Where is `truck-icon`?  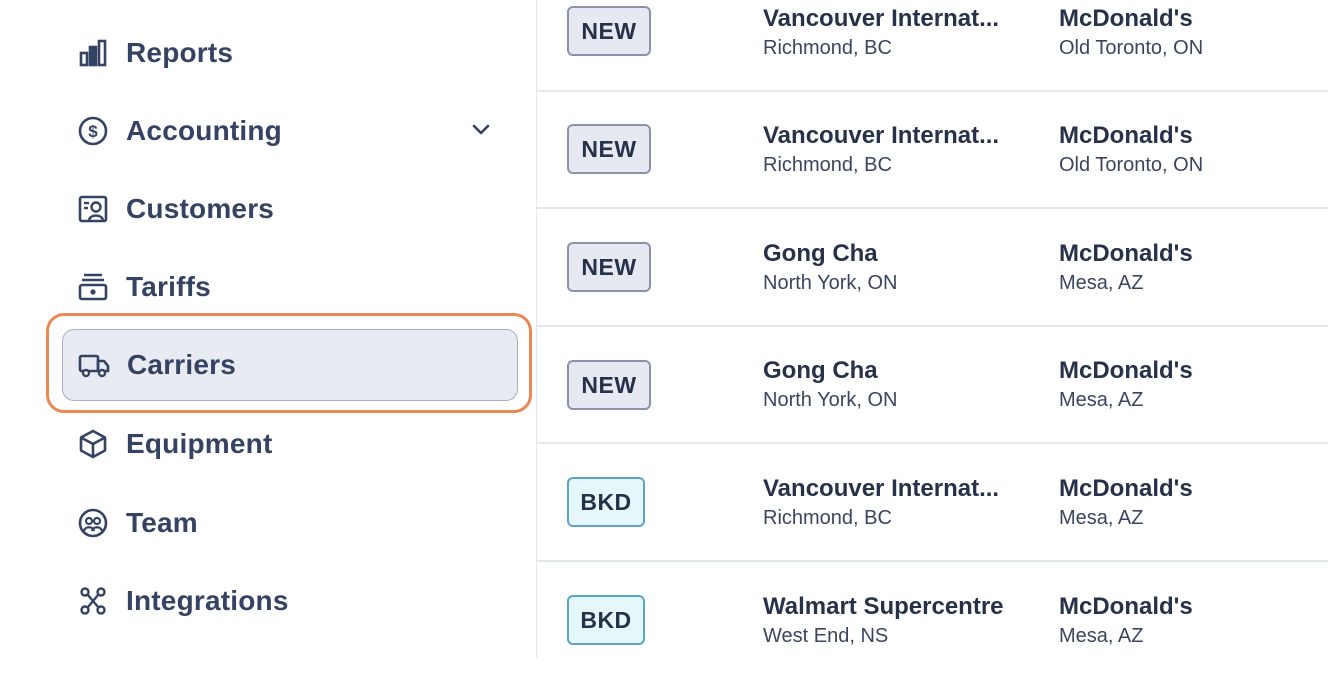 truck-icon is located at coordinates (94, 365).